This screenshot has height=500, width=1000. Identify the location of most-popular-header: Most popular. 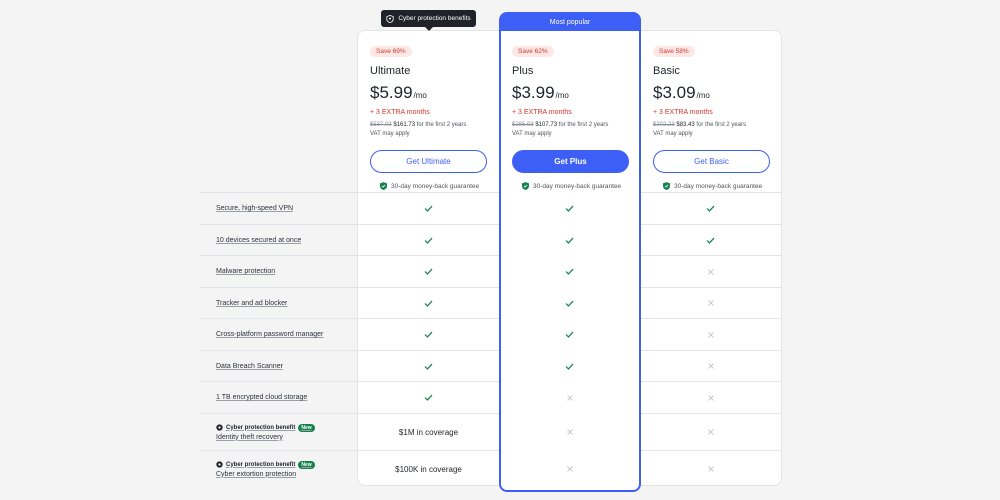
(570, 22).